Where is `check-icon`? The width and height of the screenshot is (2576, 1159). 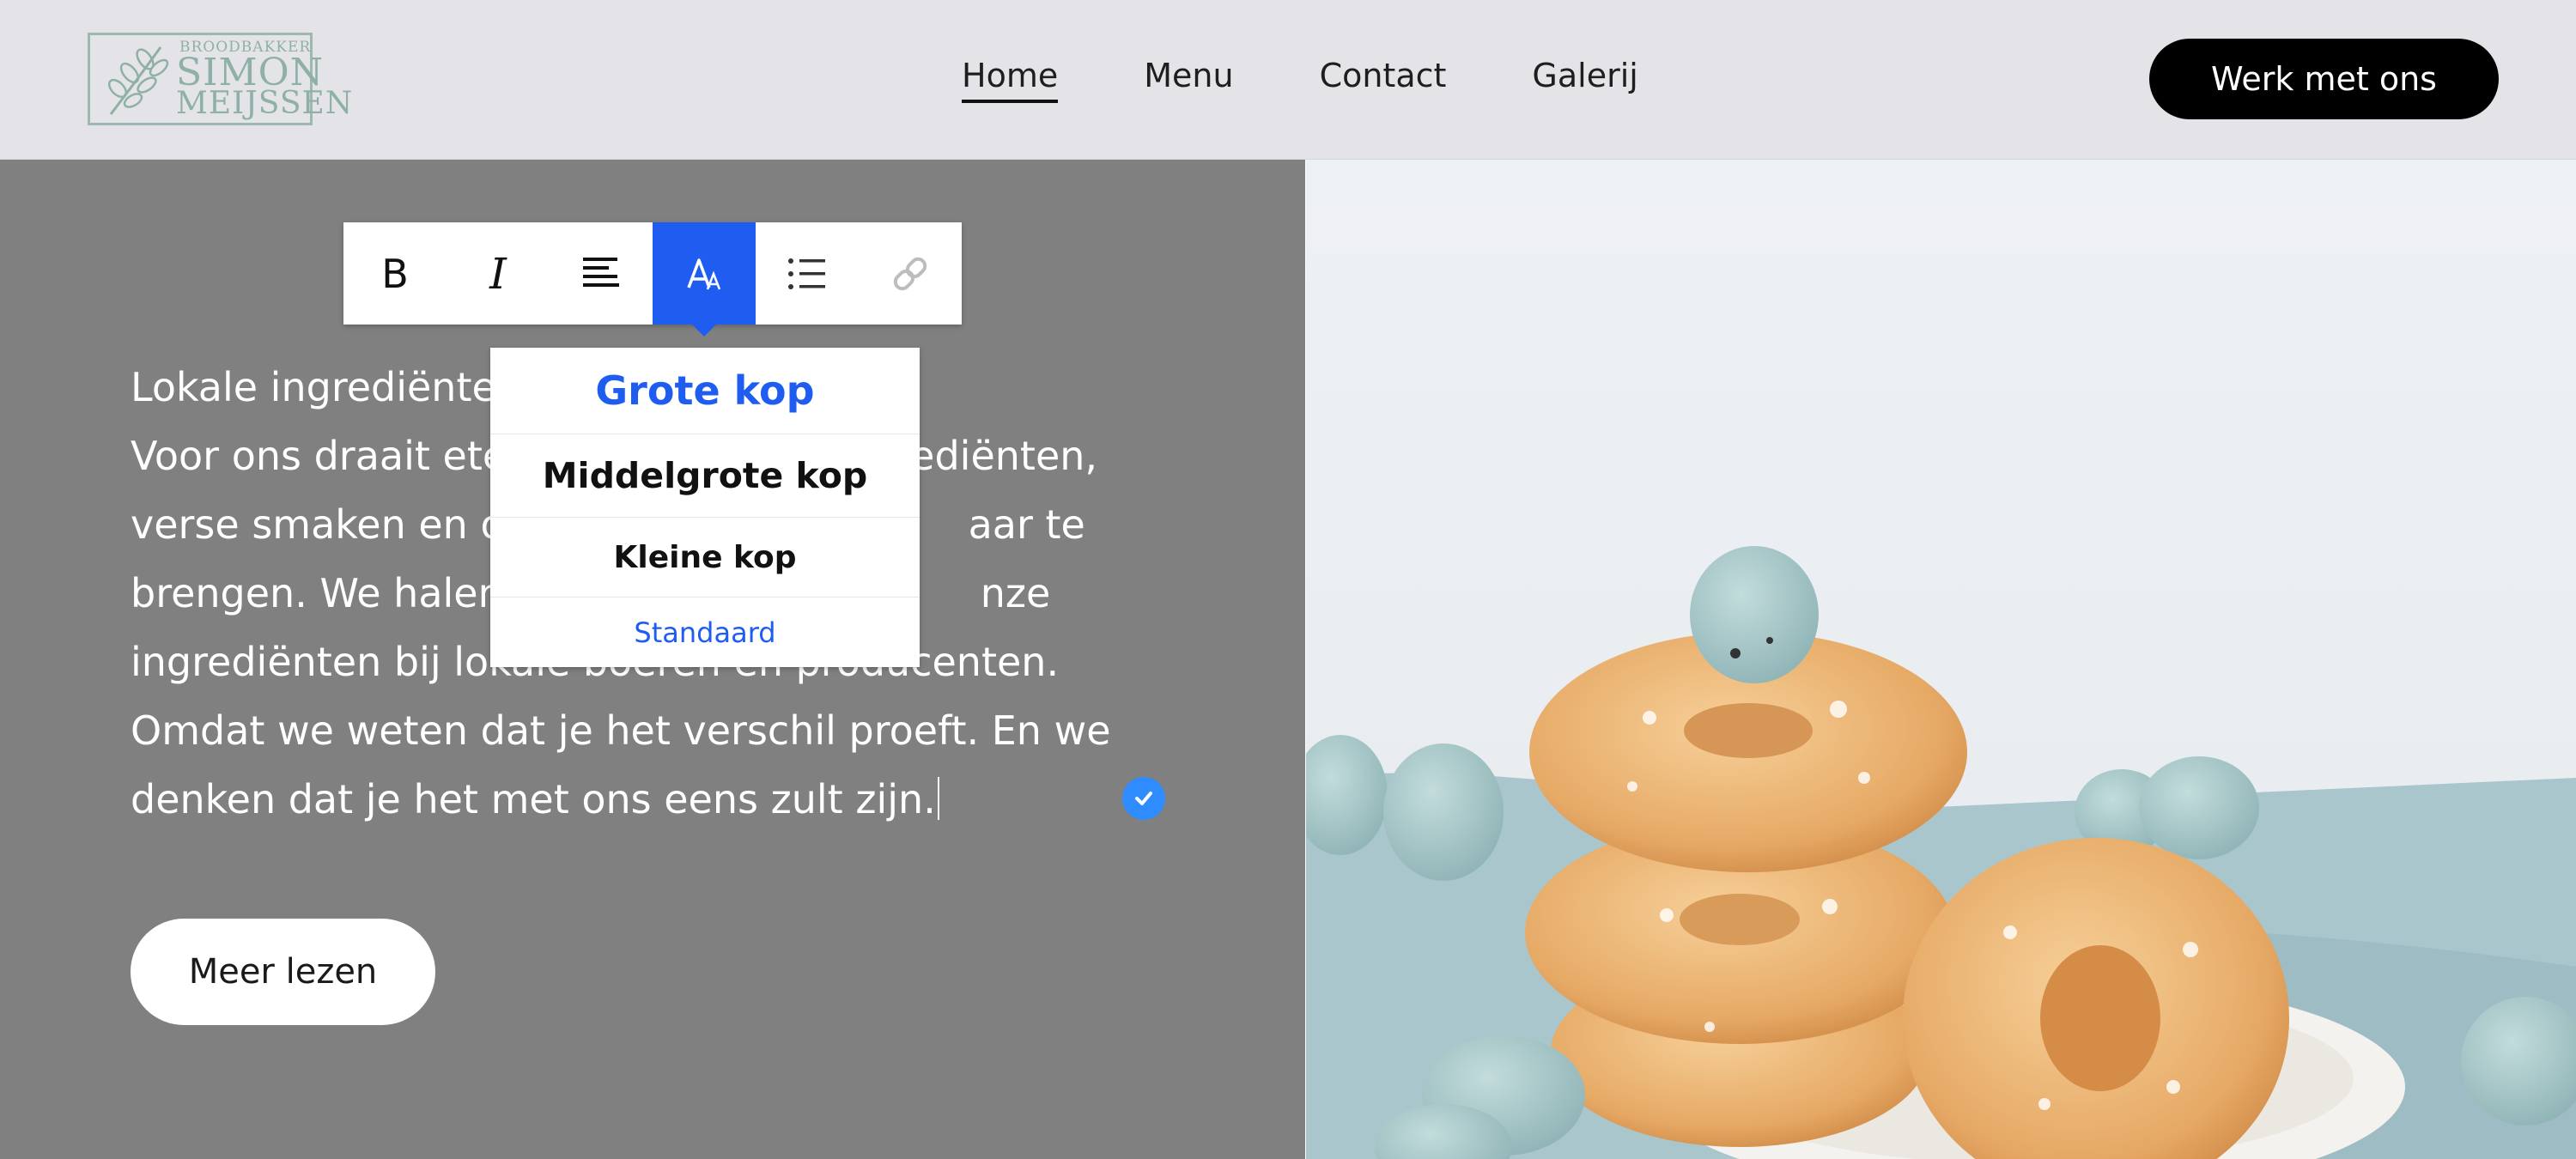 check-icon is located at coordinates (1144, 799).